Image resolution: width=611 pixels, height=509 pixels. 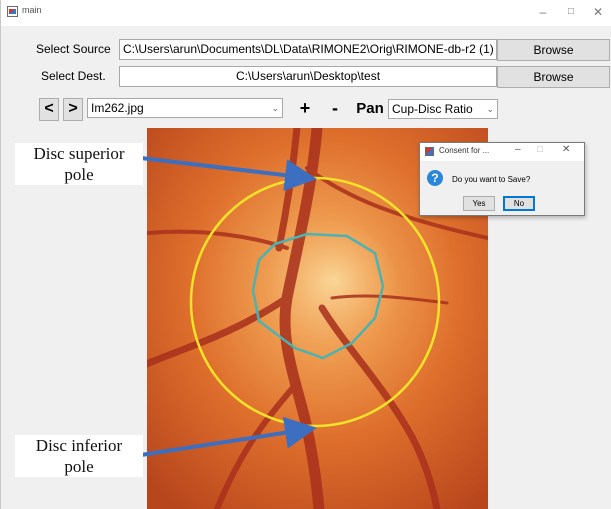 I want to click on image-file-value: Im262.jpg, so click(x=117, y=108).